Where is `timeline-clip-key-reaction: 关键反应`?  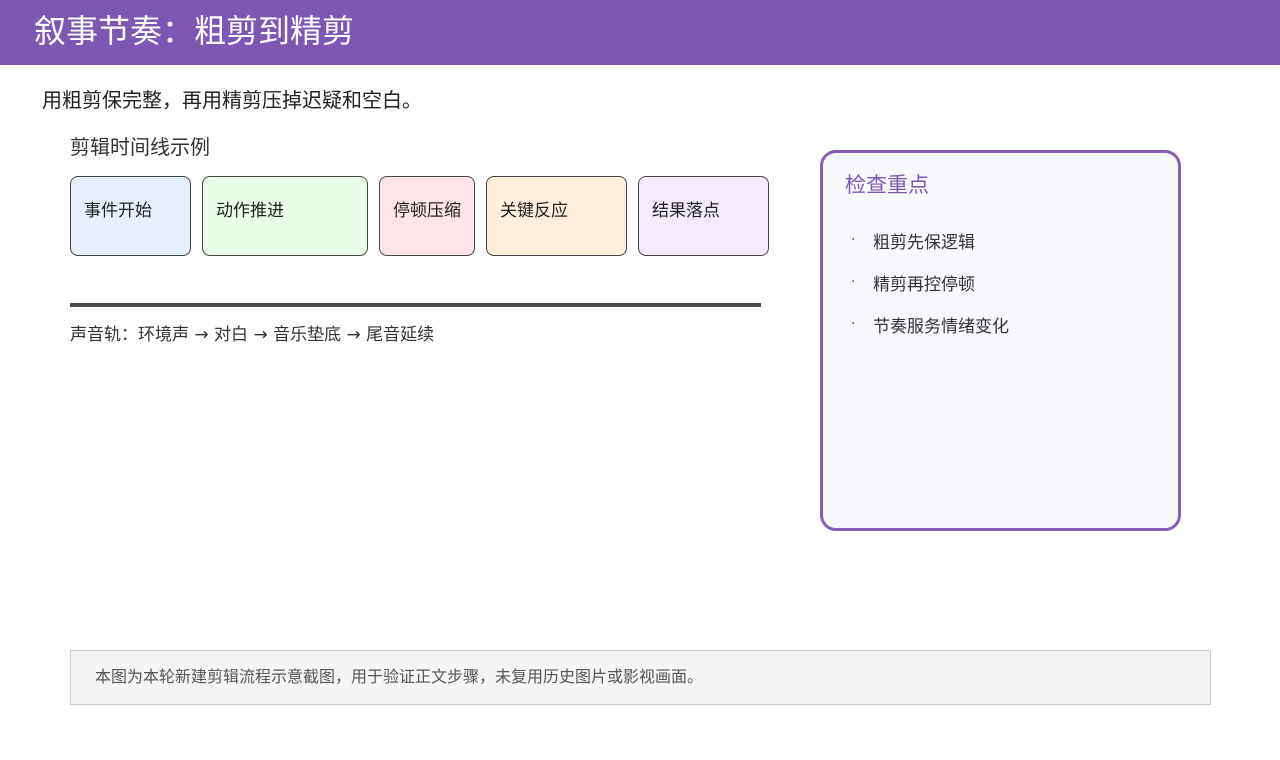
timeline-clip-key-reaction: 关键反应 is located at coordinates (556, 216).